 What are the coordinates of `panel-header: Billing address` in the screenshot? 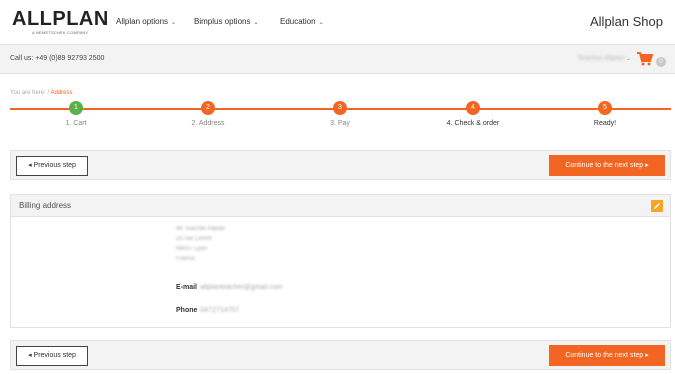 It's located at (340, 206).